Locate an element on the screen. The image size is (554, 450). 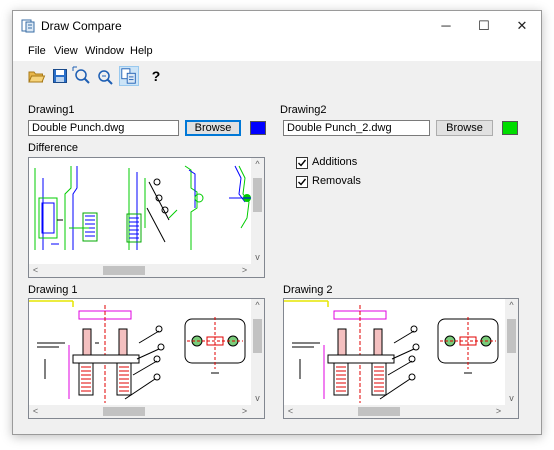
menu-bar: File View Window Help is located at coordinates (277, 51).